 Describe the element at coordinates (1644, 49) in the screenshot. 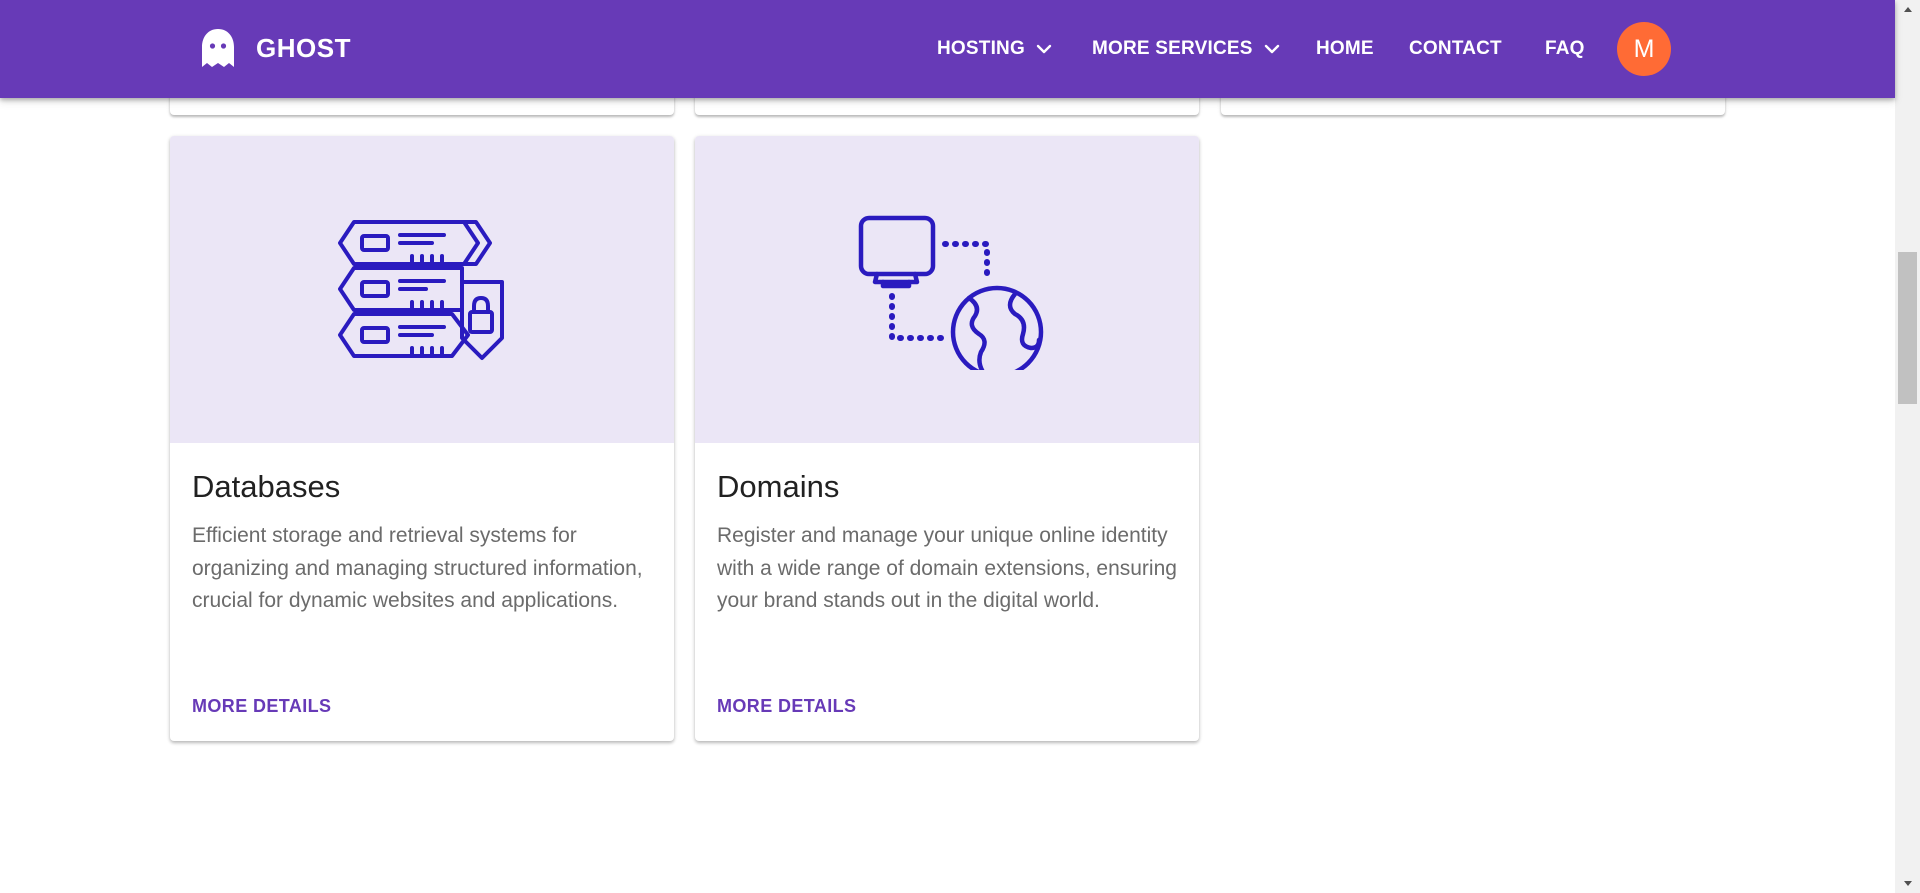

I see `avatar: M` at that location.